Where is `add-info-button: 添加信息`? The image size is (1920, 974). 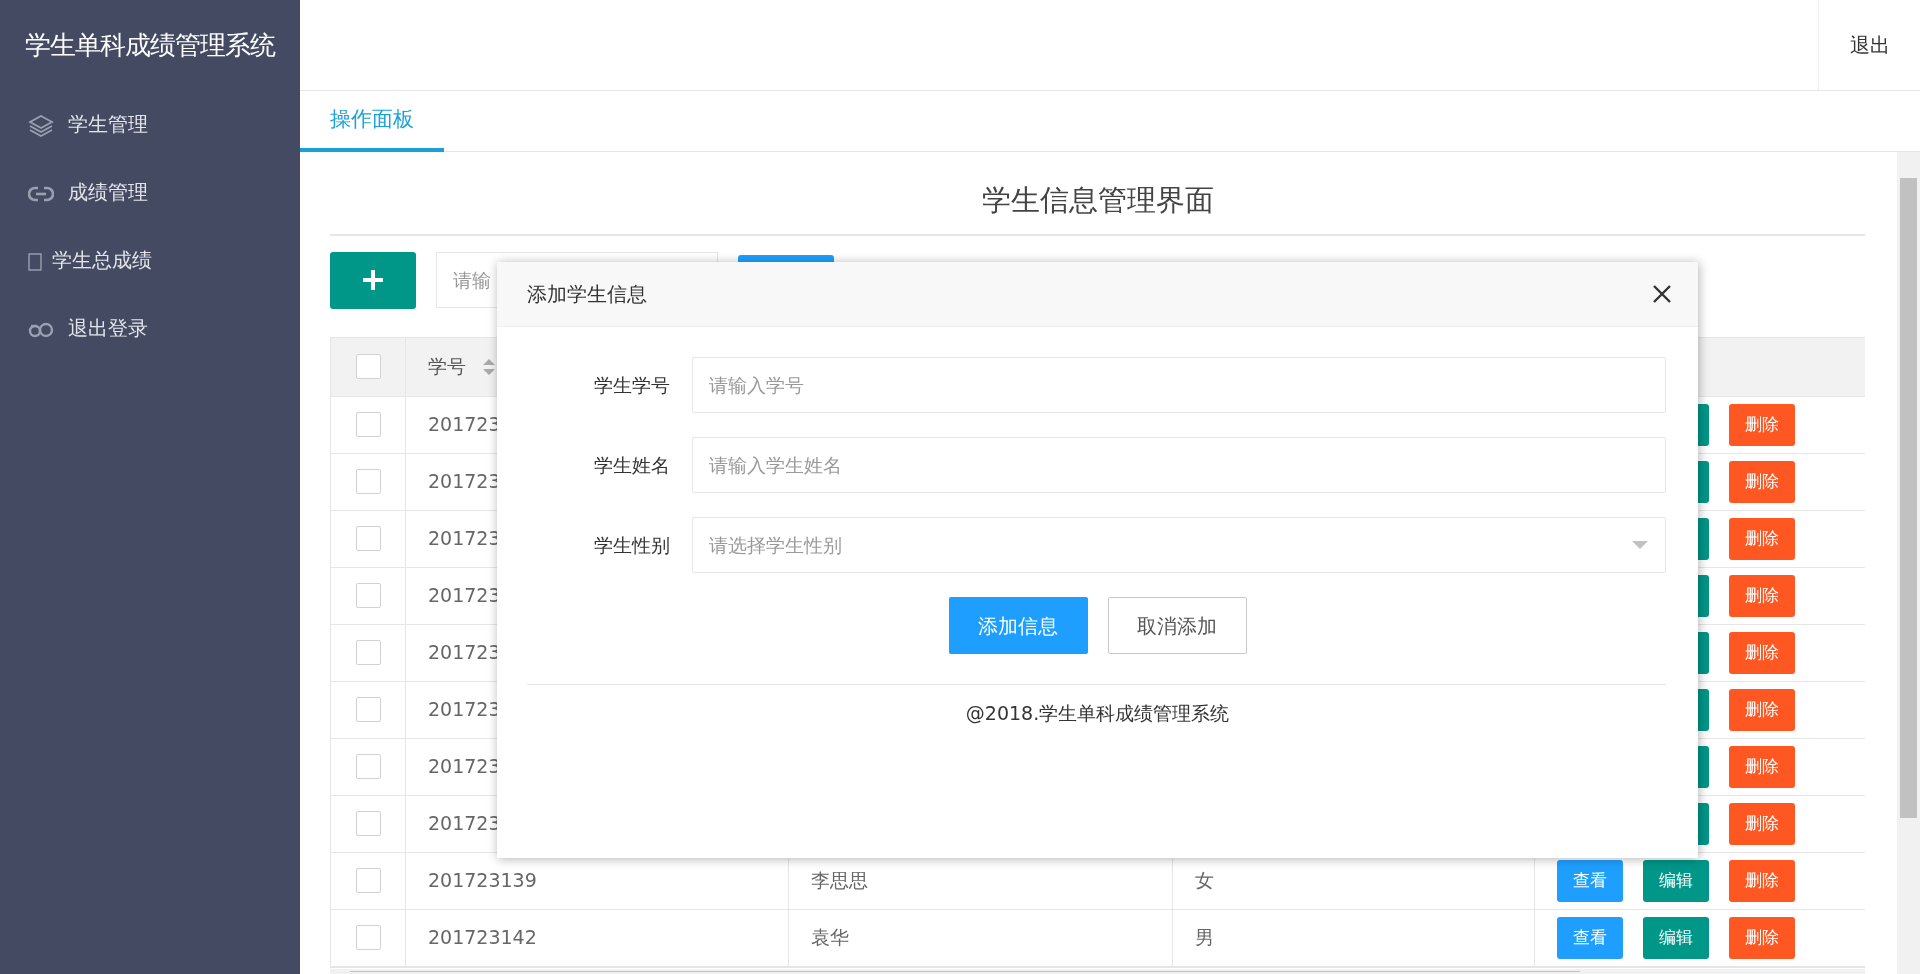
add-info-button: 添加信息 is located at coordinates (1018, 625).